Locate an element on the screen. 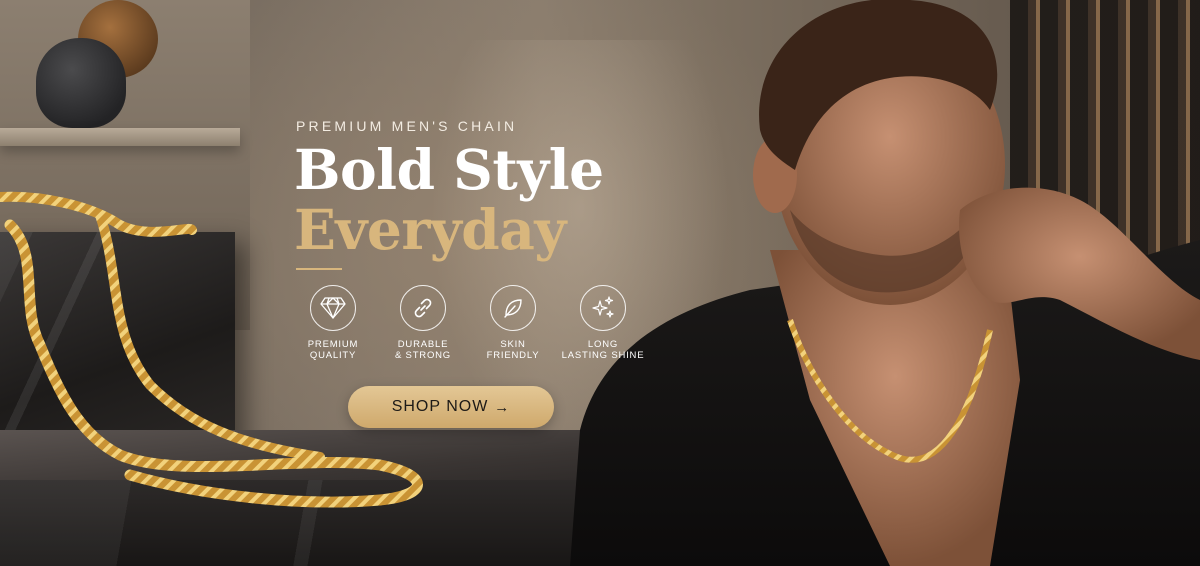 The image size is (1200, 566). shop-now-button: SHOP NOW → is located at coordinates (451, 407).